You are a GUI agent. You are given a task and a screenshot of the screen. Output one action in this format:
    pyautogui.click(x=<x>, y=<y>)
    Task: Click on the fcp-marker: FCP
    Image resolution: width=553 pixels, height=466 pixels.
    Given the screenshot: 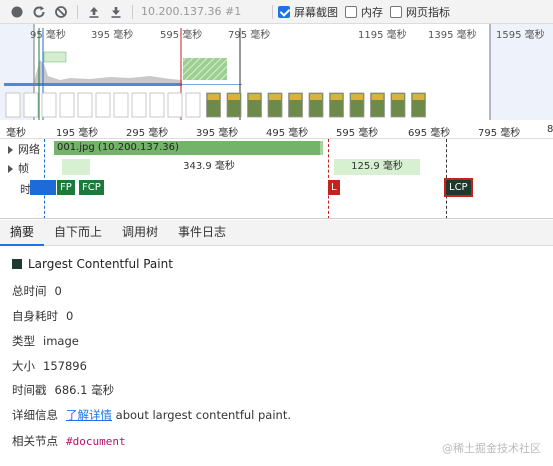 What is the action you would take?
    pyautogui.click(x=91, y=187)
    